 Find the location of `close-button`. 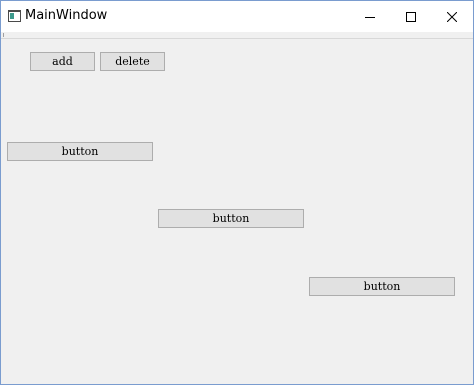

close-button is located at coordinates (452, 16).